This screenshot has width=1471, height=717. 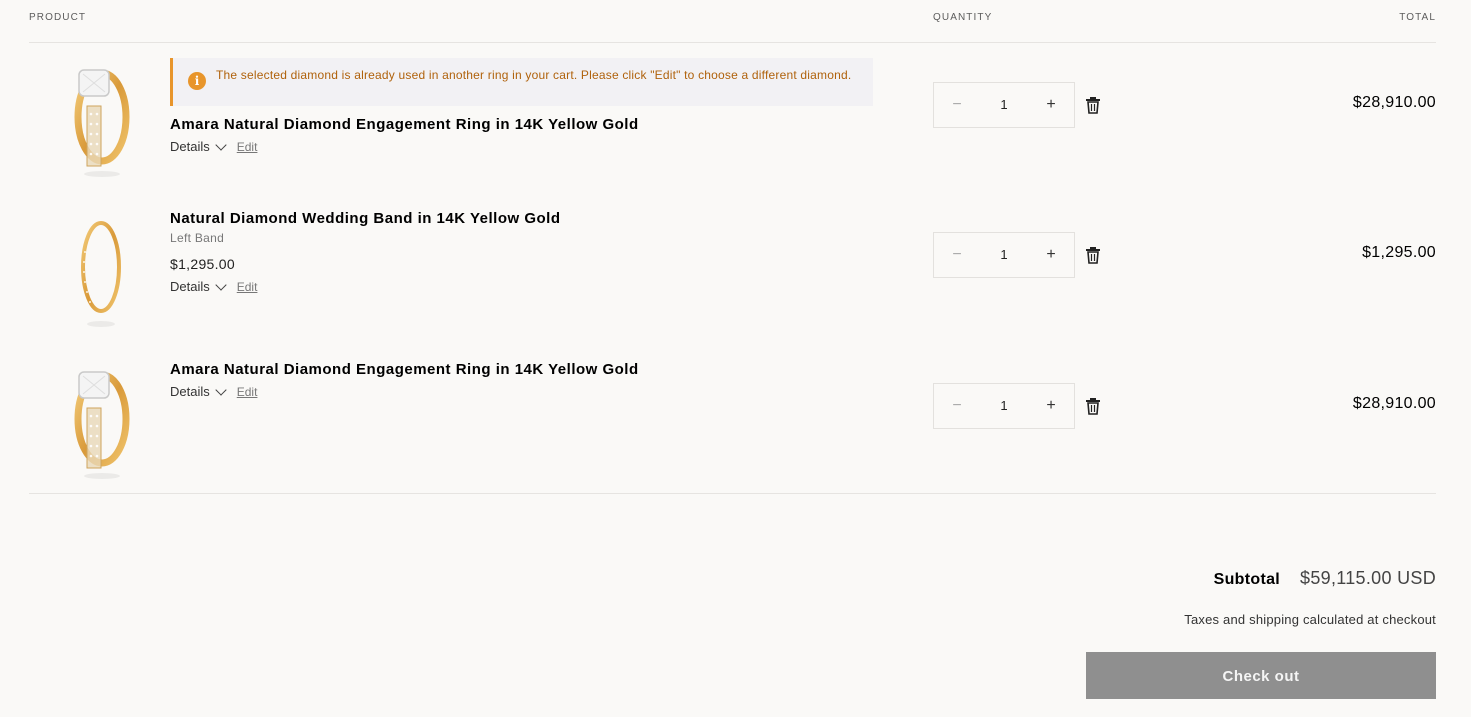 I want to click on subtotal: Subtotal $59,115.00 USD, so click(x=1325, y=578).